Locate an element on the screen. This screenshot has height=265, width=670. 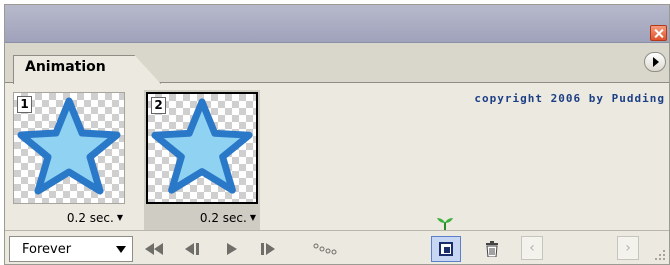
previous-frame-button is located at coordinates (192, 249).